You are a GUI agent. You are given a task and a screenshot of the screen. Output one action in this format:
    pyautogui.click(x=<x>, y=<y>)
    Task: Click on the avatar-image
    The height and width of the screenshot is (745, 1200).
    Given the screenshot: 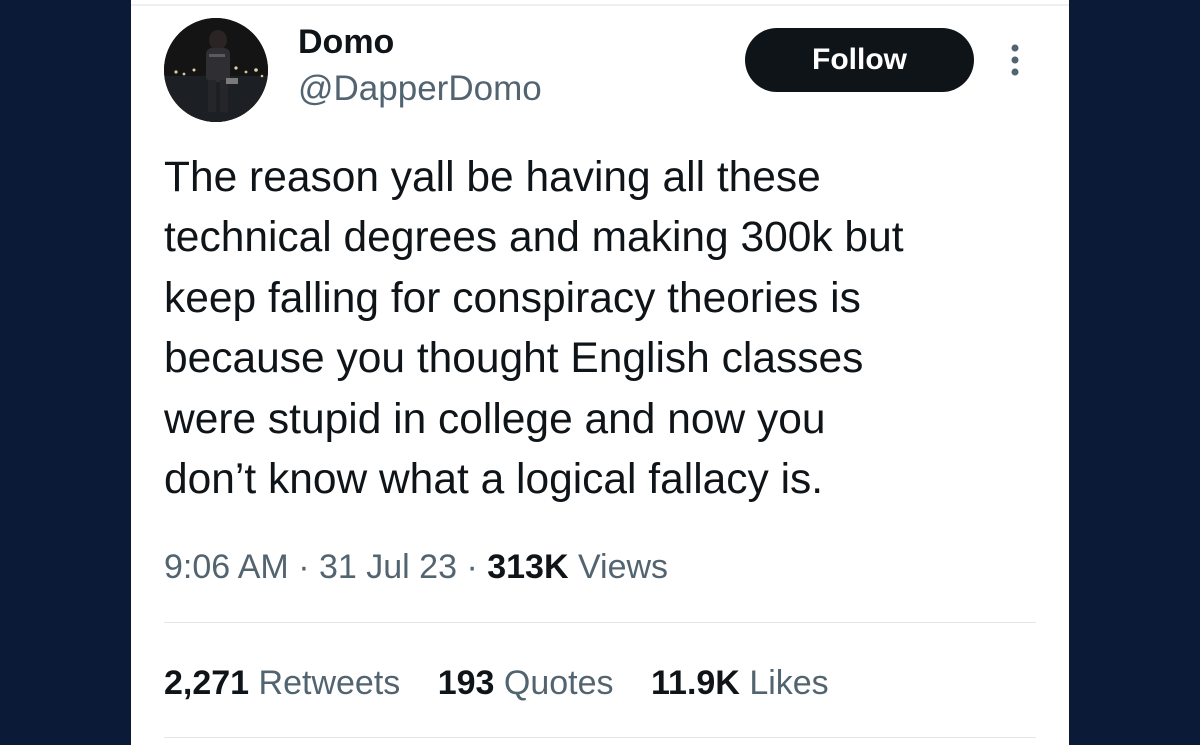 What is the action you would take?
    pyautogui.click(x=216, y=70)
    